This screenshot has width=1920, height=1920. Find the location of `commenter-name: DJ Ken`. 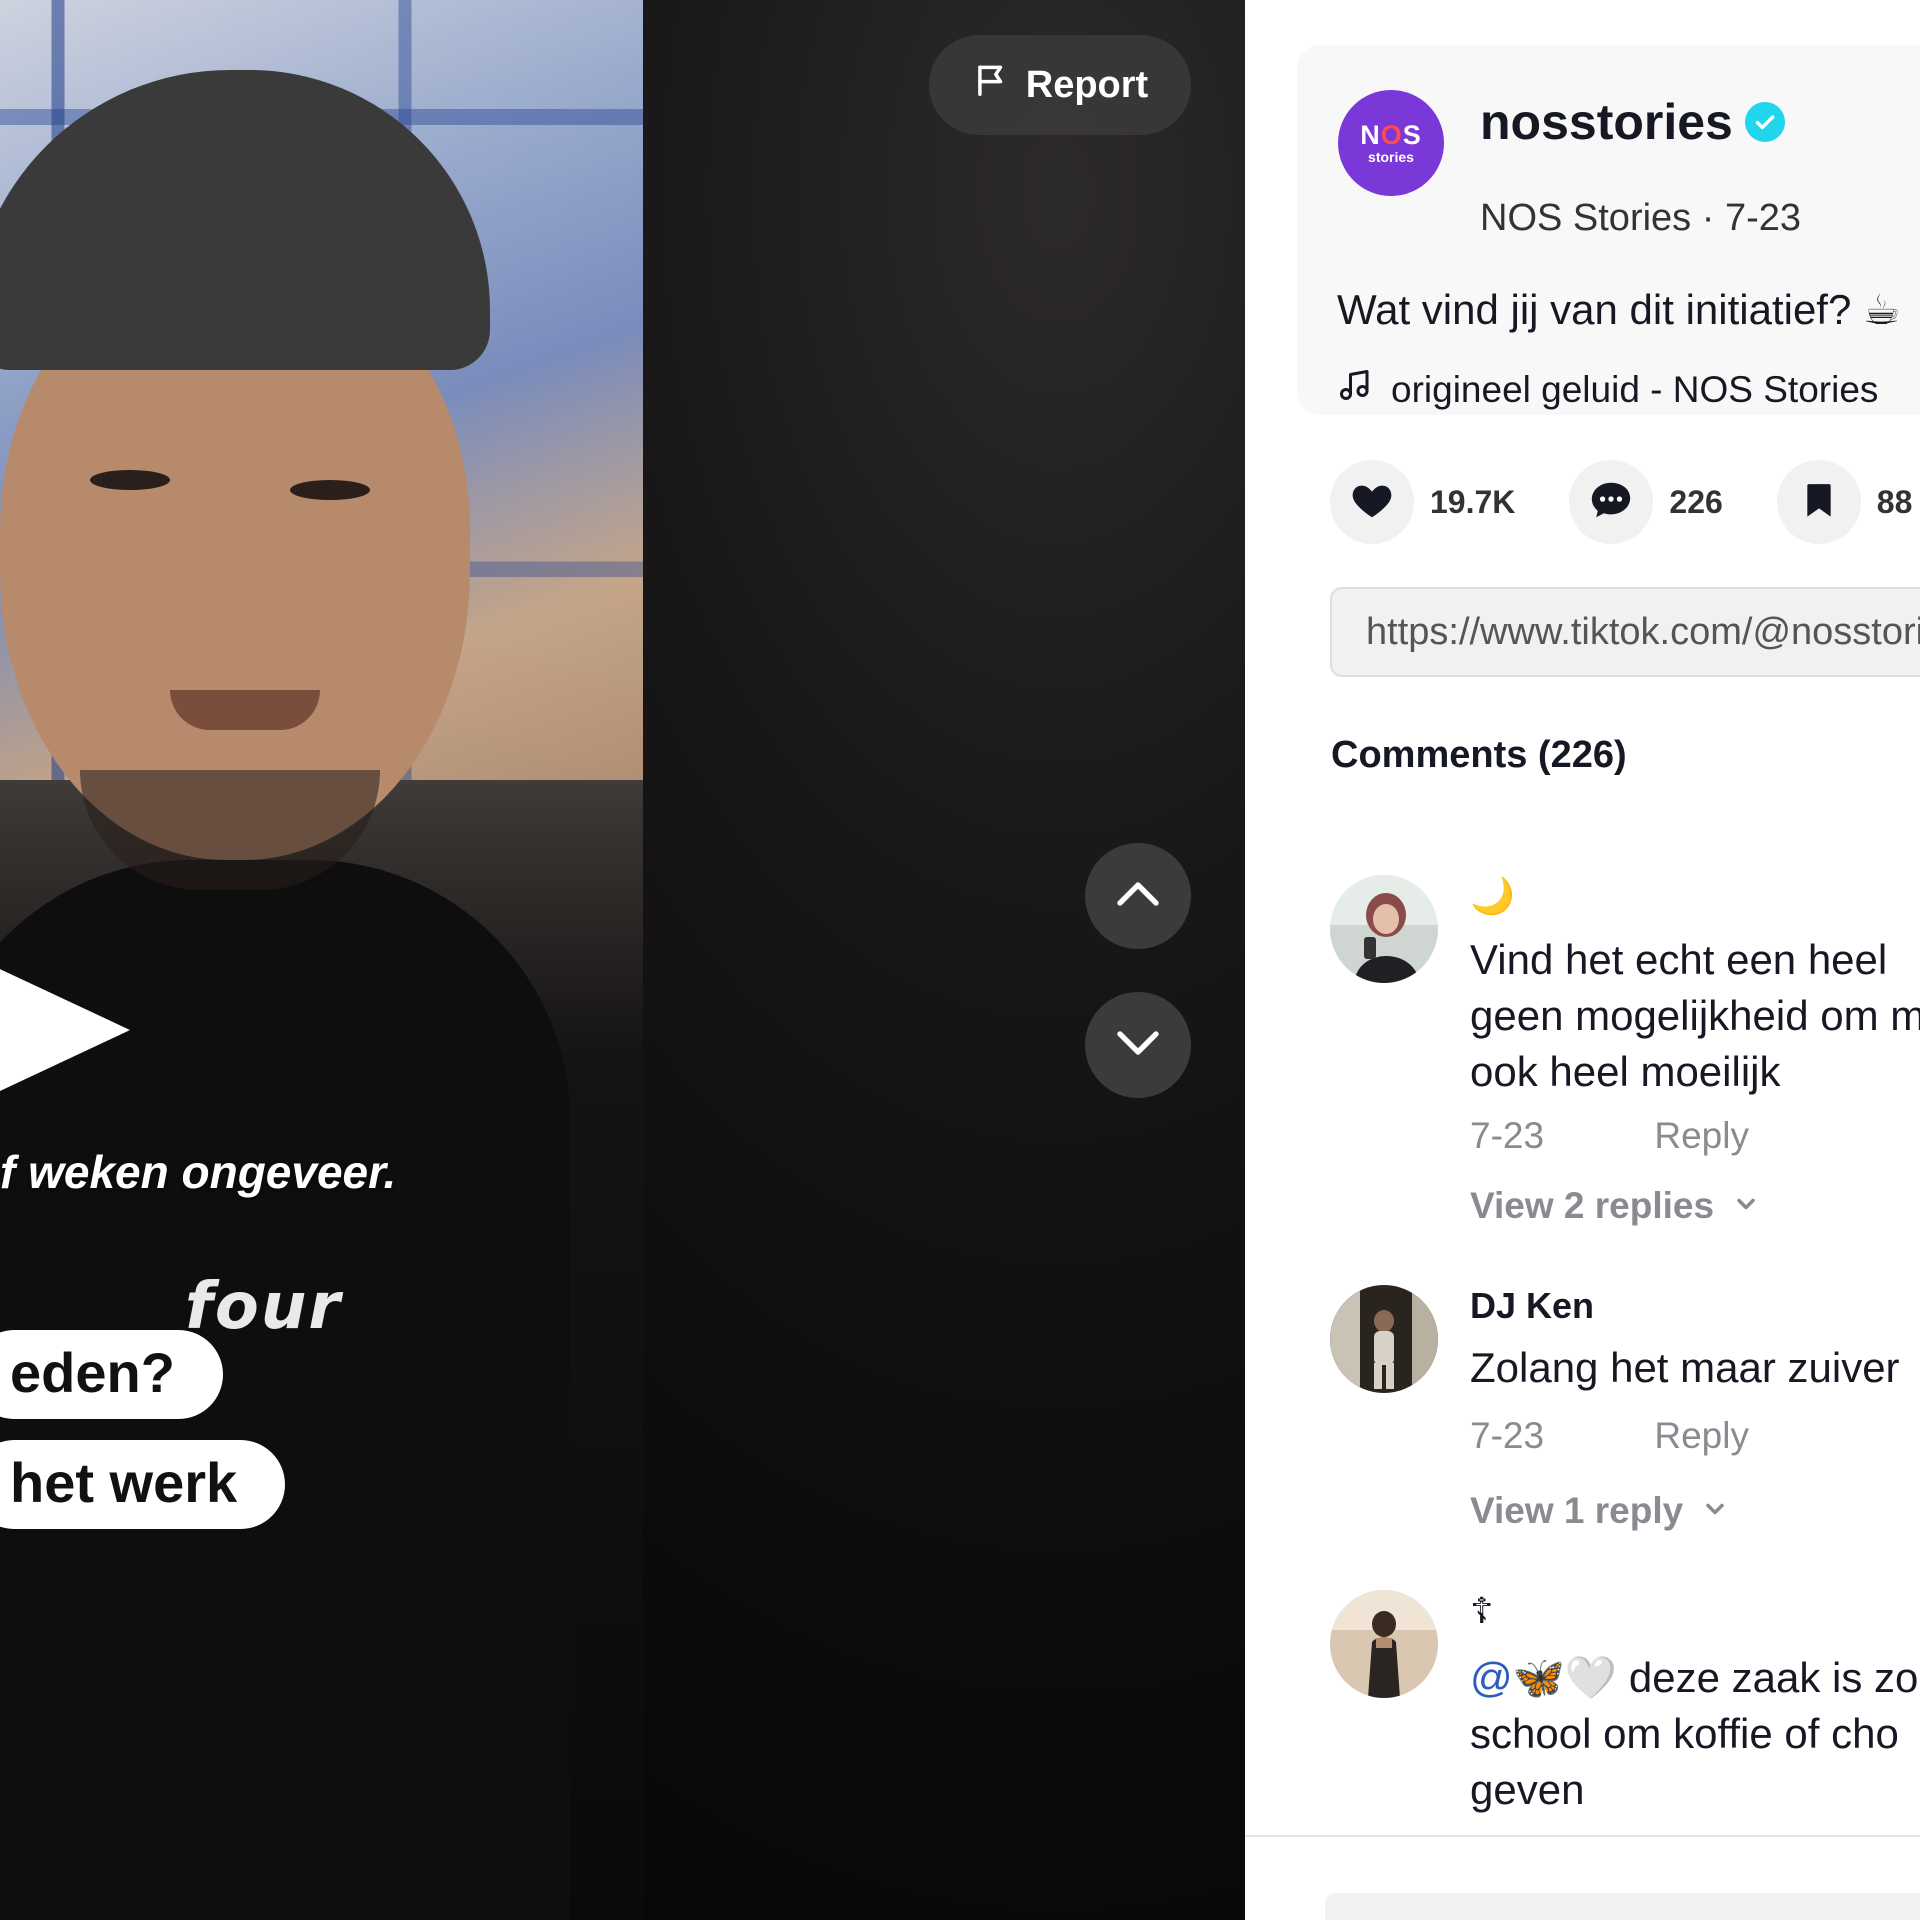

commenter-name: DJ Ken is located at coordinates (1532, 1306).